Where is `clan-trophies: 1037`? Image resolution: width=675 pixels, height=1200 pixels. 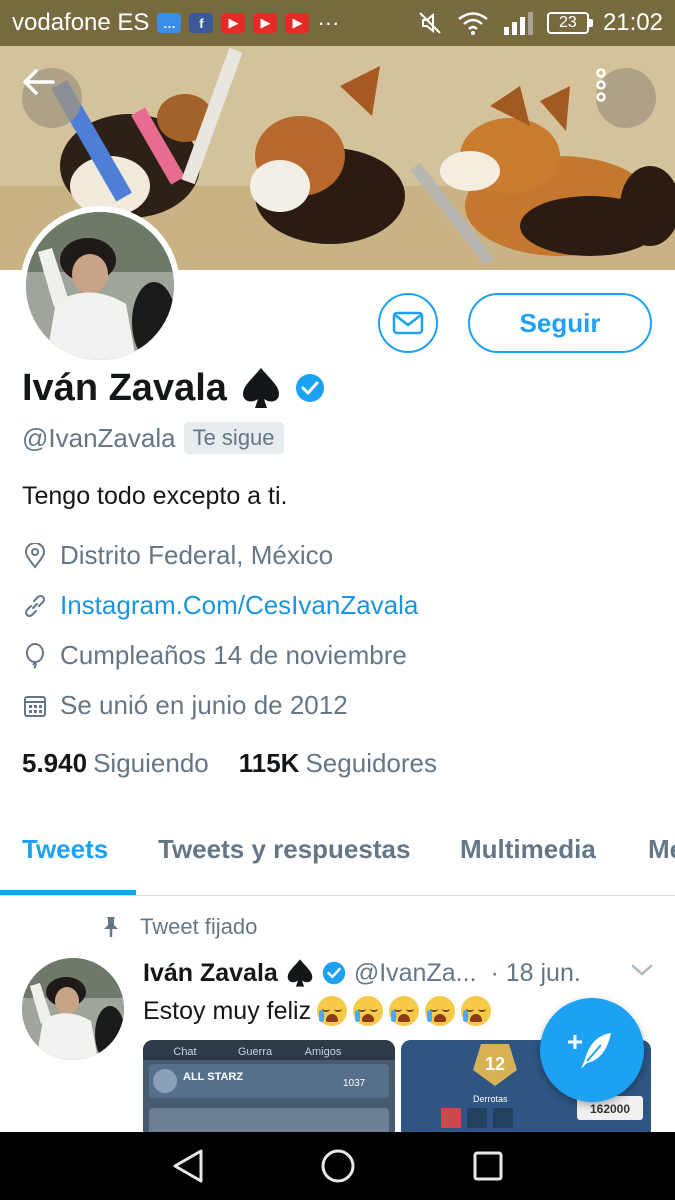 clan-trophies: 1037 is located at coordinates (354, 1083).